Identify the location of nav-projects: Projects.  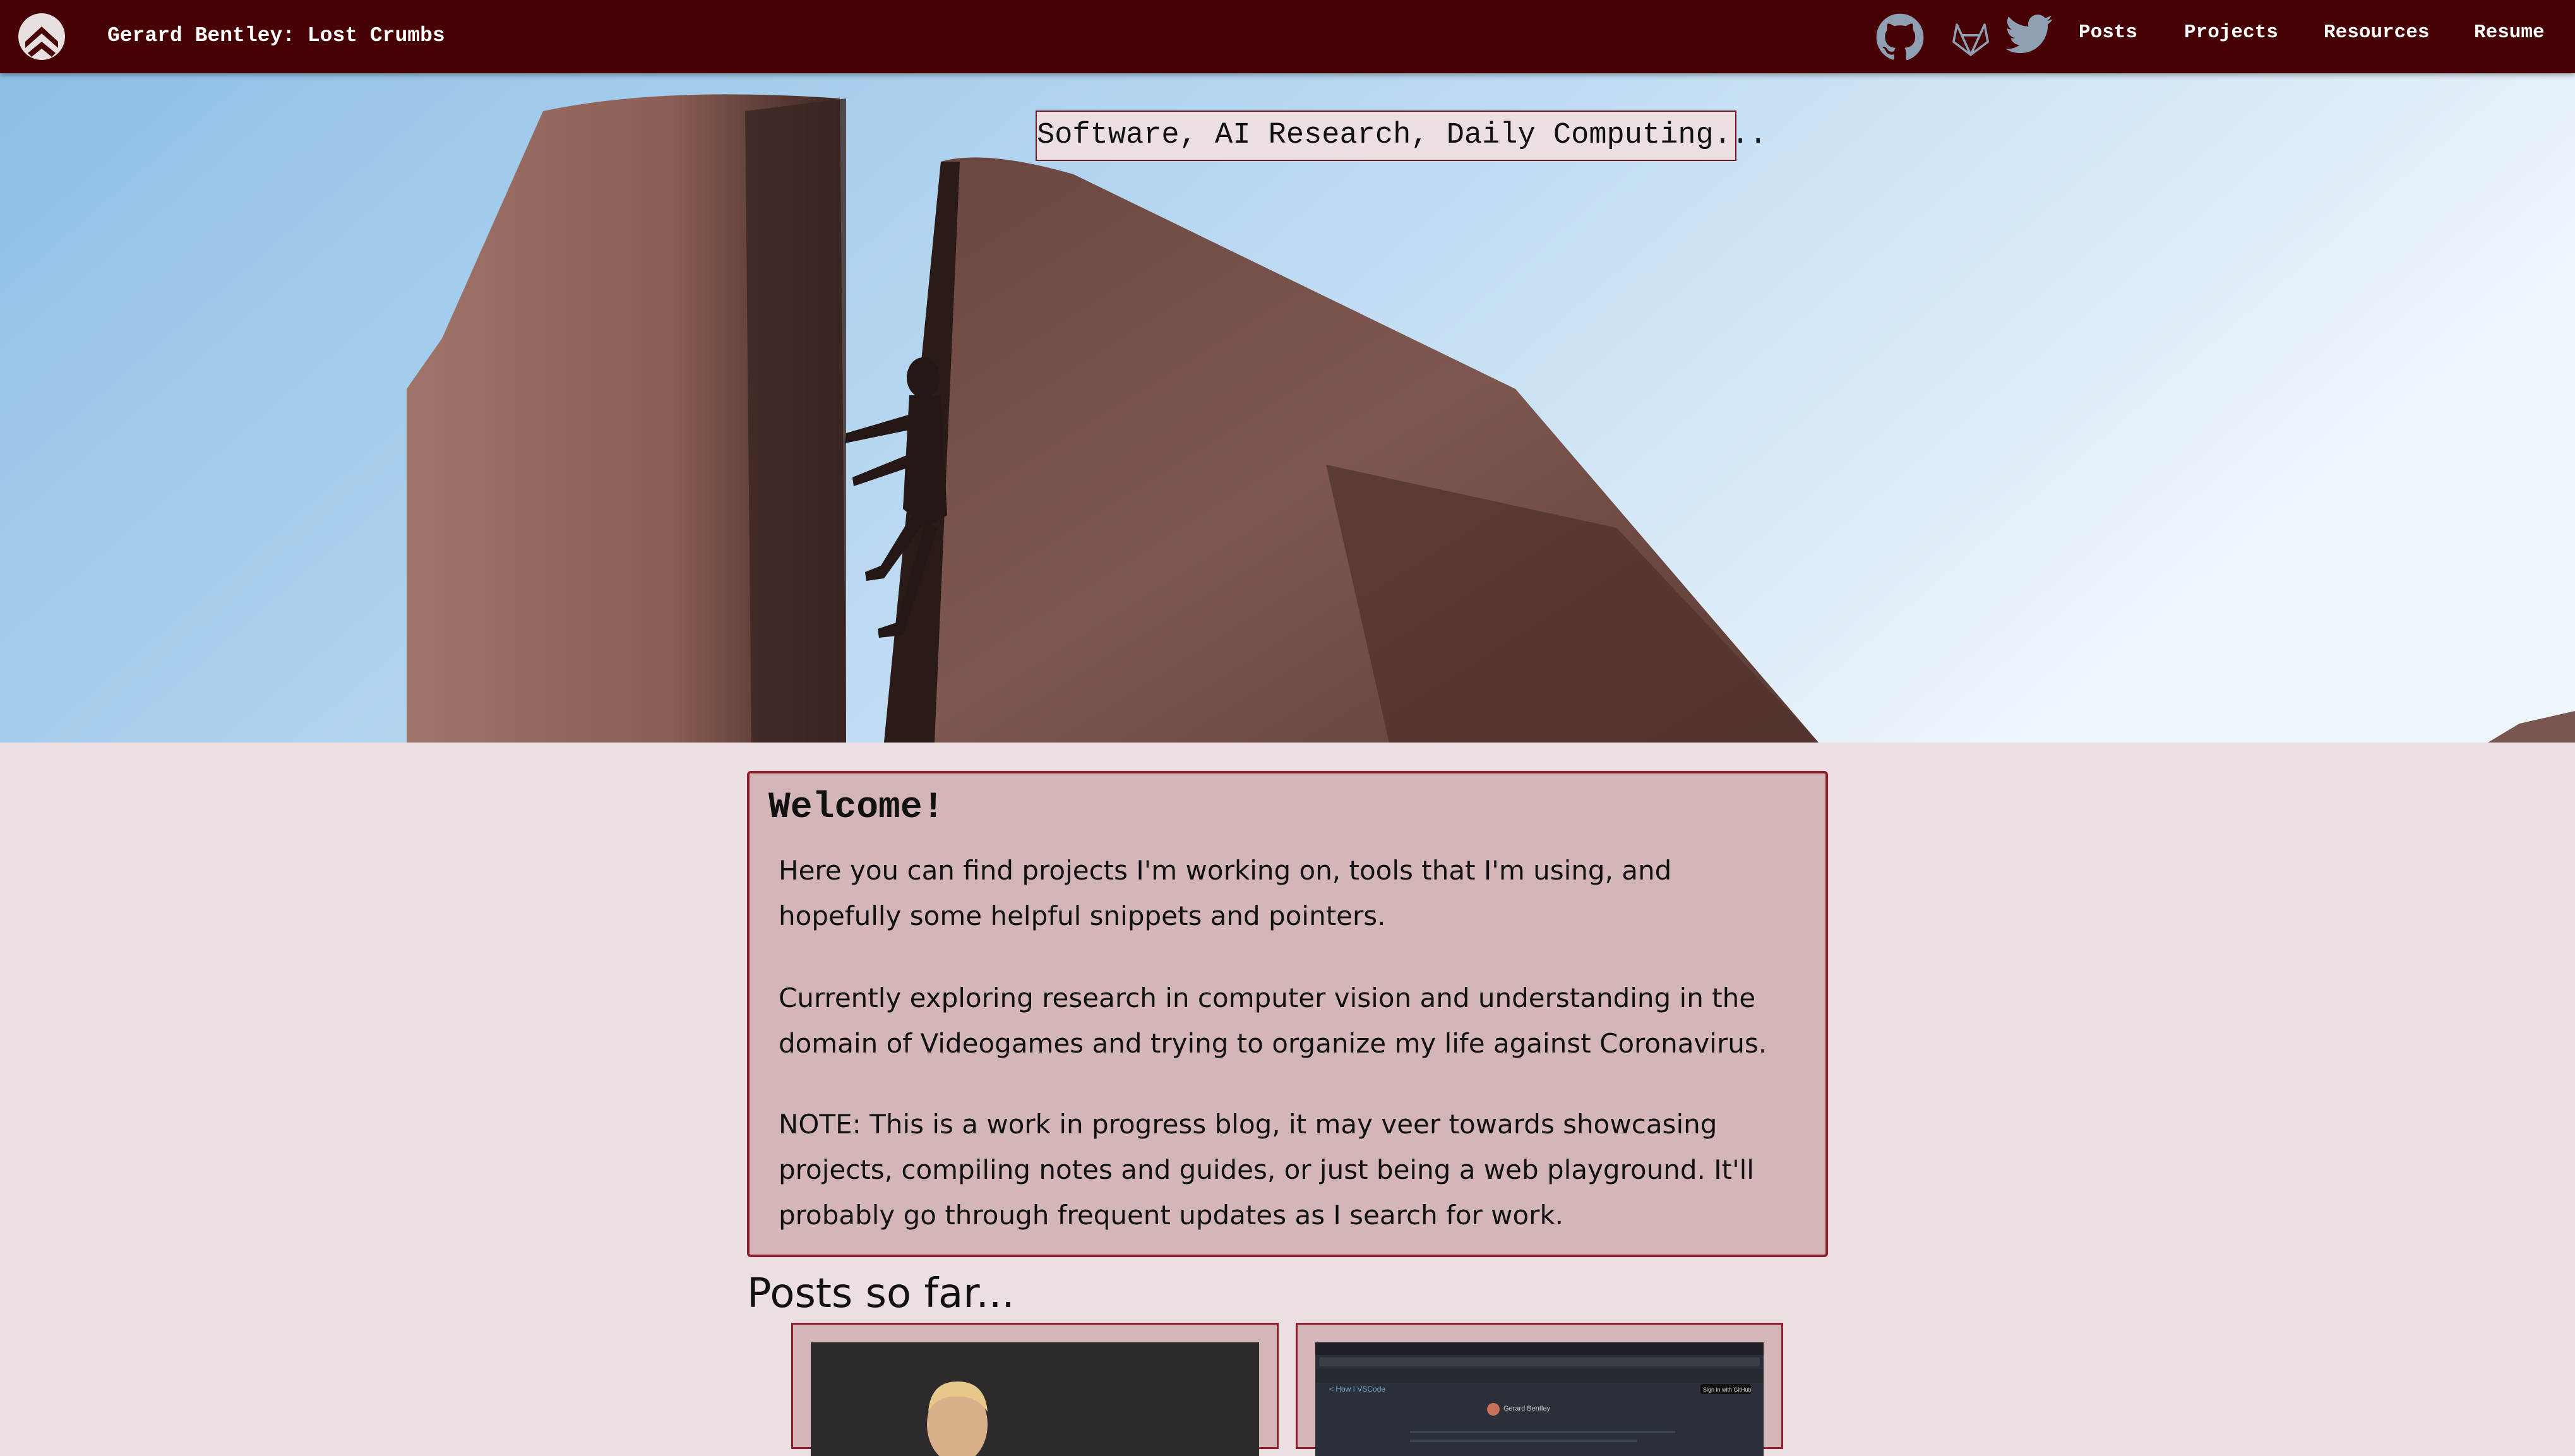
(2231, 32).